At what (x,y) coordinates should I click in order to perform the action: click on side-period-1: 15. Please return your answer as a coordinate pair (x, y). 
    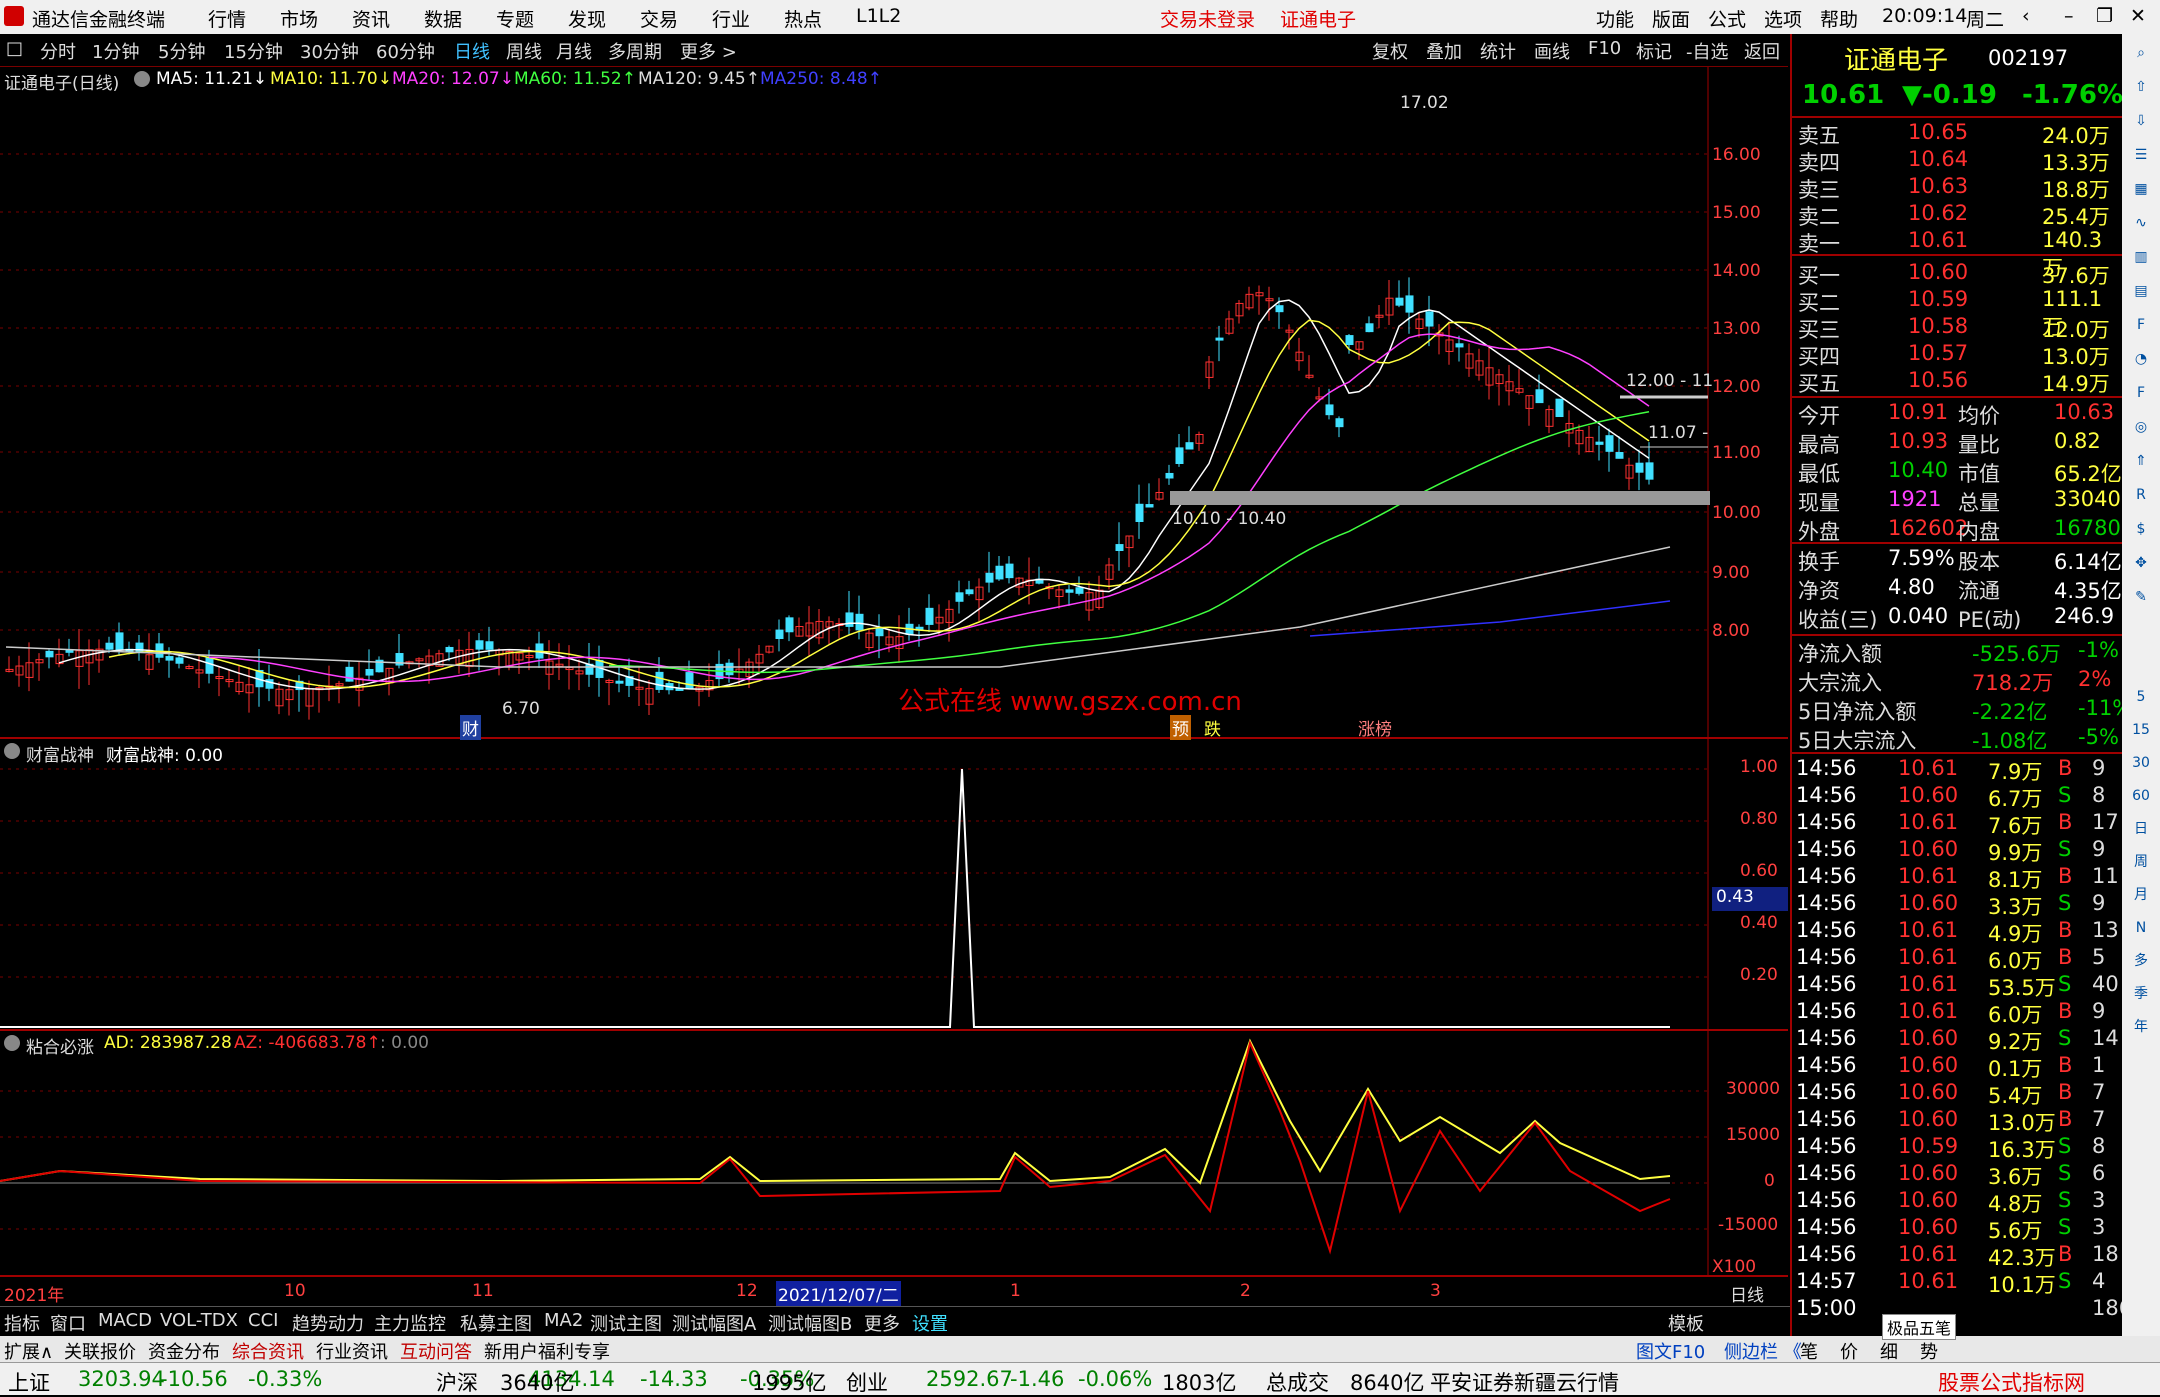
    Looking at the image, I should click on (2141, 730).